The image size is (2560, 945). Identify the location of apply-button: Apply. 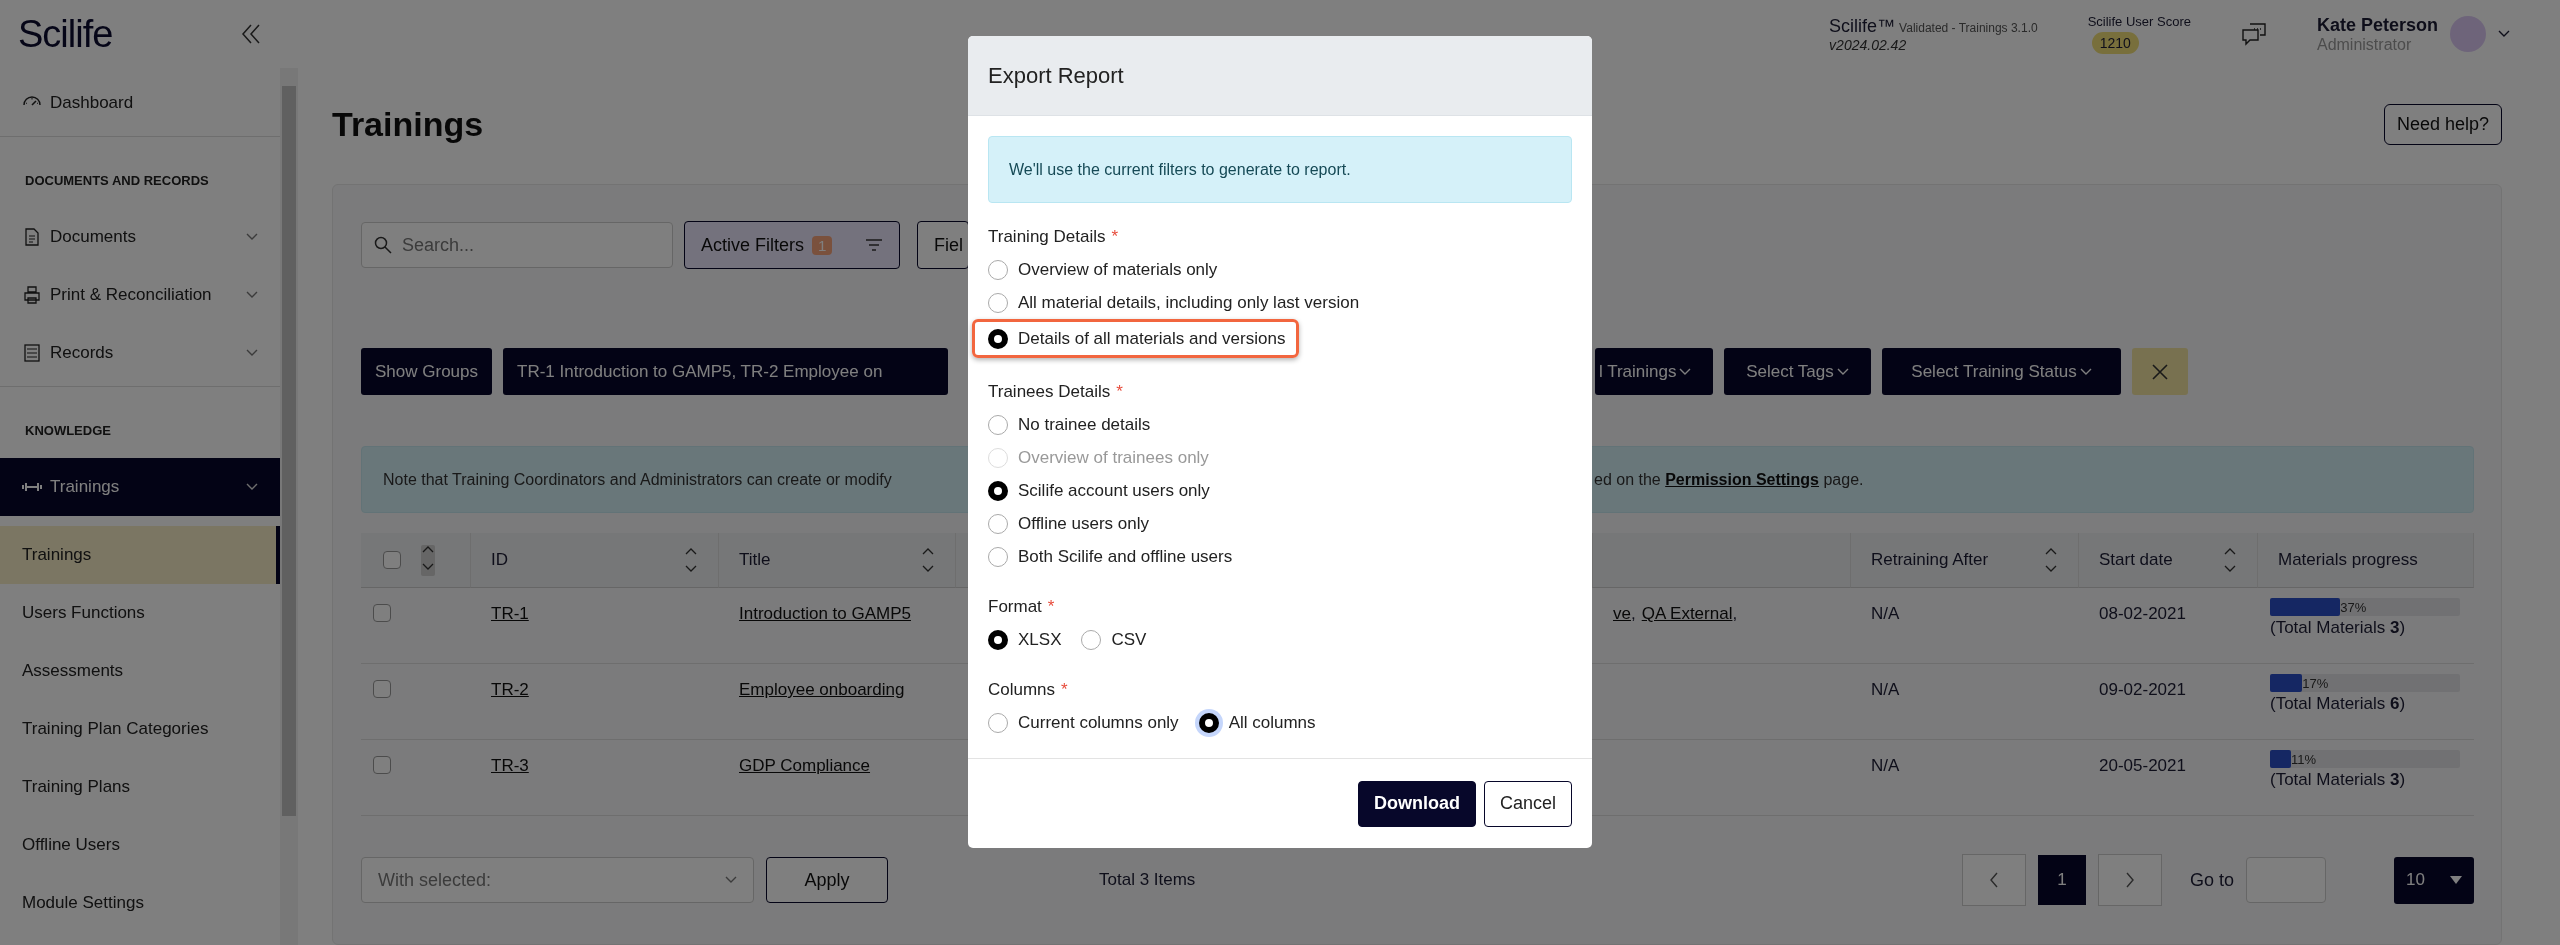
(827, 880).